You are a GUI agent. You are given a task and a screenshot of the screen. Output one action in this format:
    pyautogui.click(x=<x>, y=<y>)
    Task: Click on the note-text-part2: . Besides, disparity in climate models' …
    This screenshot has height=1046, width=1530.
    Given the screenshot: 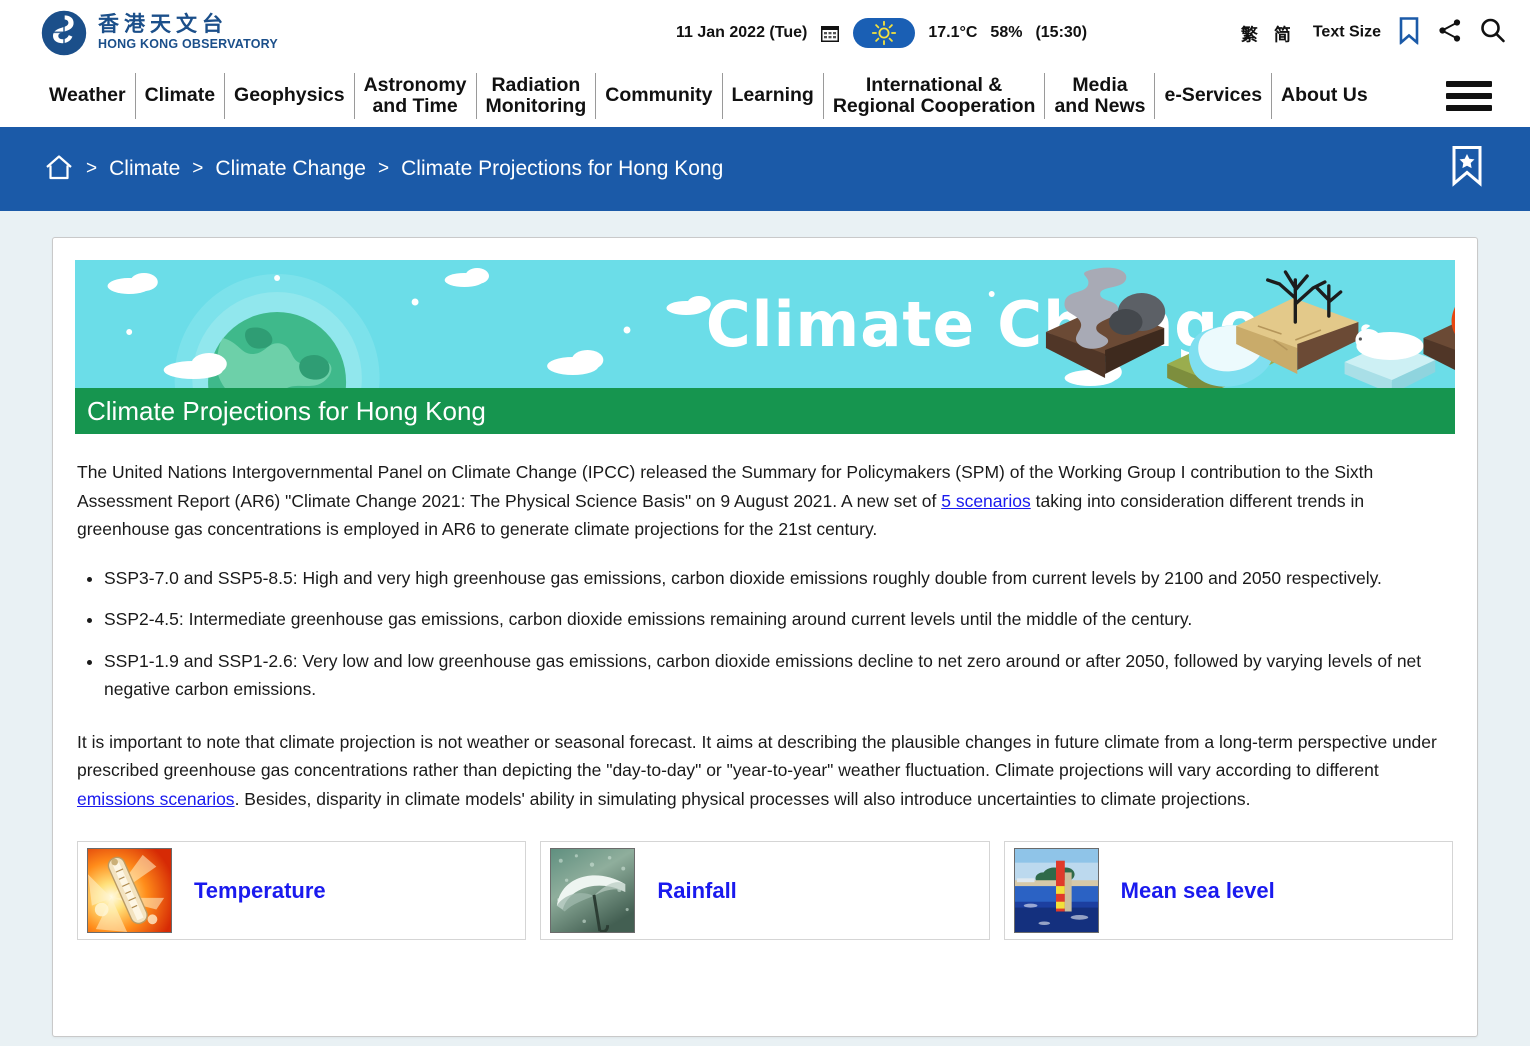 What is the action you would take?
    pyautogui.click(x=742, y=798)
    